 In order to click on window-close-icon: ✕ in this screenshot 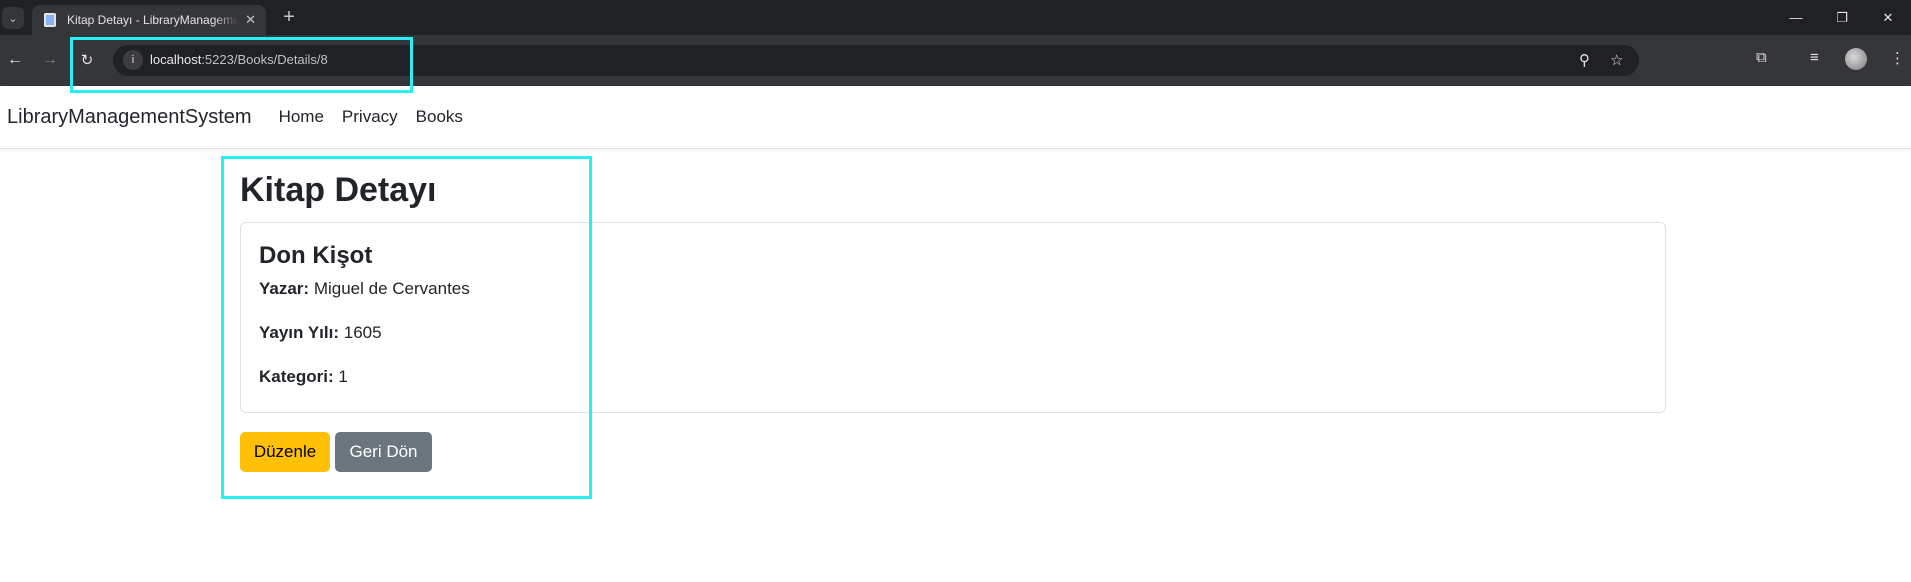, I will do `click(1888, 17)`.